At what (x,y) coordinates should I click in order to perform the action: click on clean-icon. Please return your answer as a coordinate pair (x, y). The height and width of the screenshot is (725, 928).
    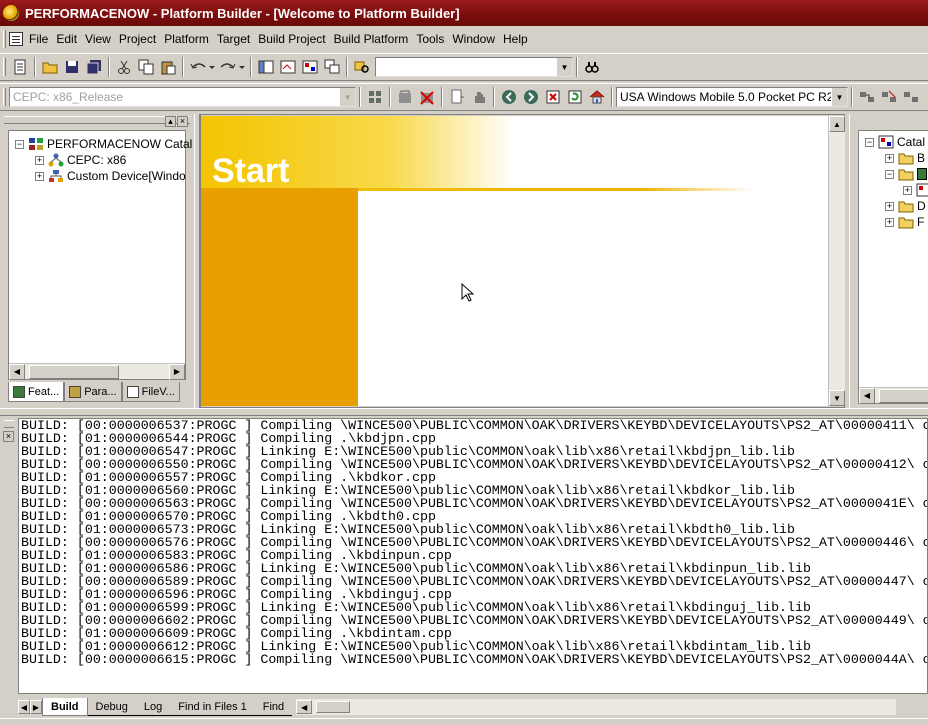
    Looking at the image, I should click on (427, 97).